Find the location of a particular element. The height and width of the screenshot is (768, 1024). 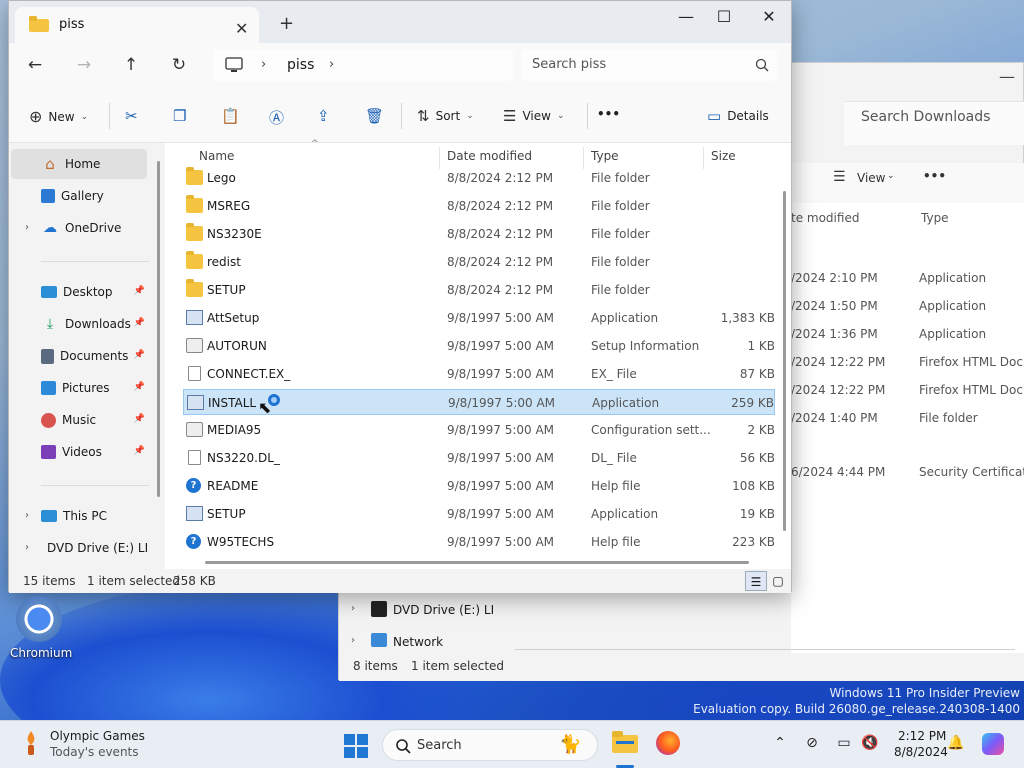

sidebar-item-downloads: ⤓ Downloads 📌 is located at coordinates (79, 324).